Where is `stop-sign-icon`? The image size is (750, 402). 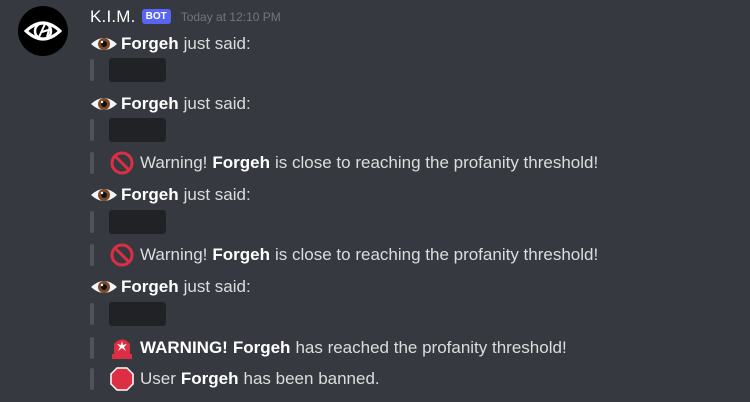 stop-sign-icon is located at coordinates (122, 379).